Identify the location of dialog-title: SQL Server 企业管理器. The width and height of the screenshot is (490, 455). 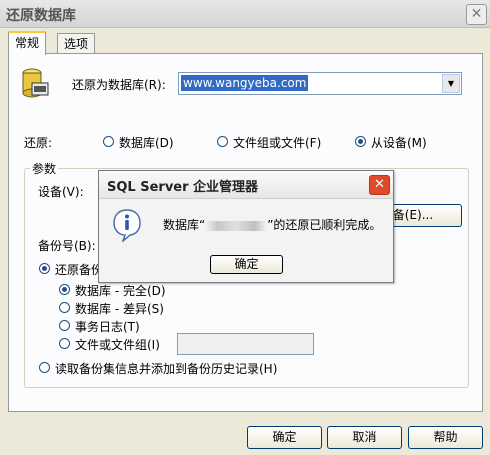
(183, 187).